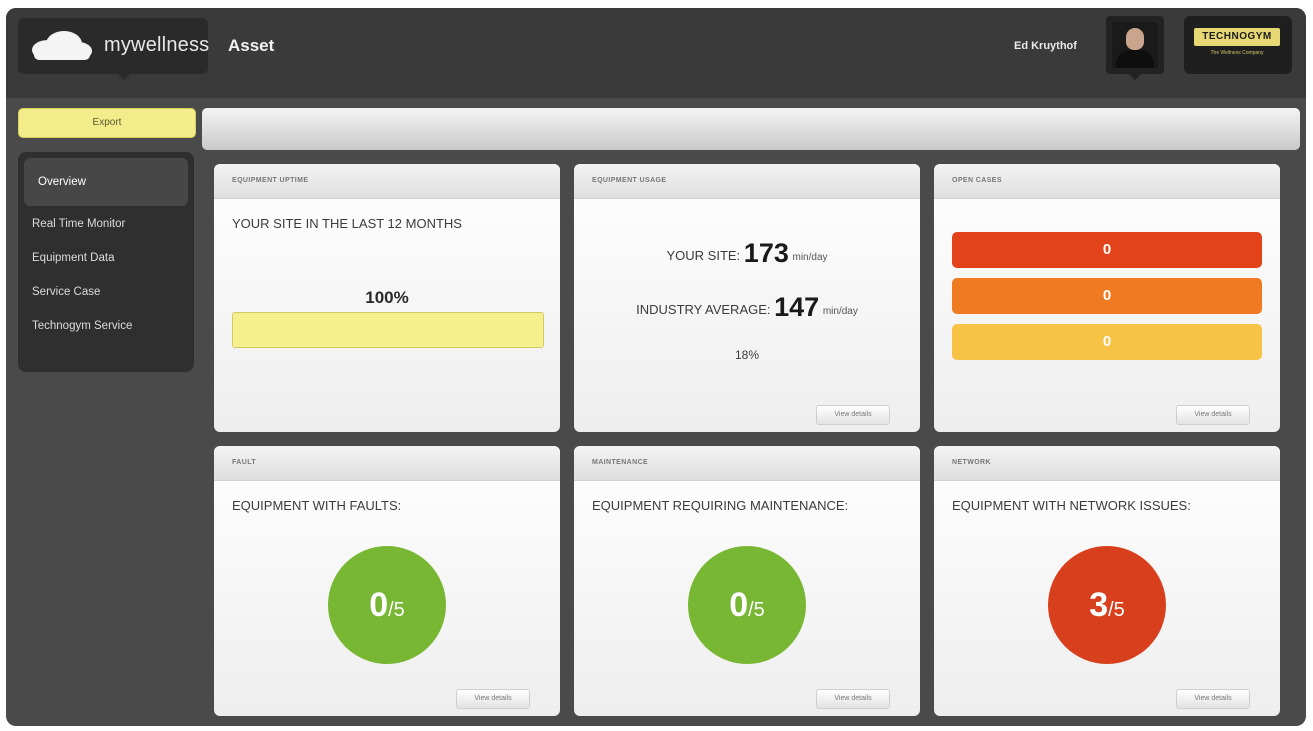  I want to click on site-usage: YOUR SITE: 173 min/day, so click(747, 253).